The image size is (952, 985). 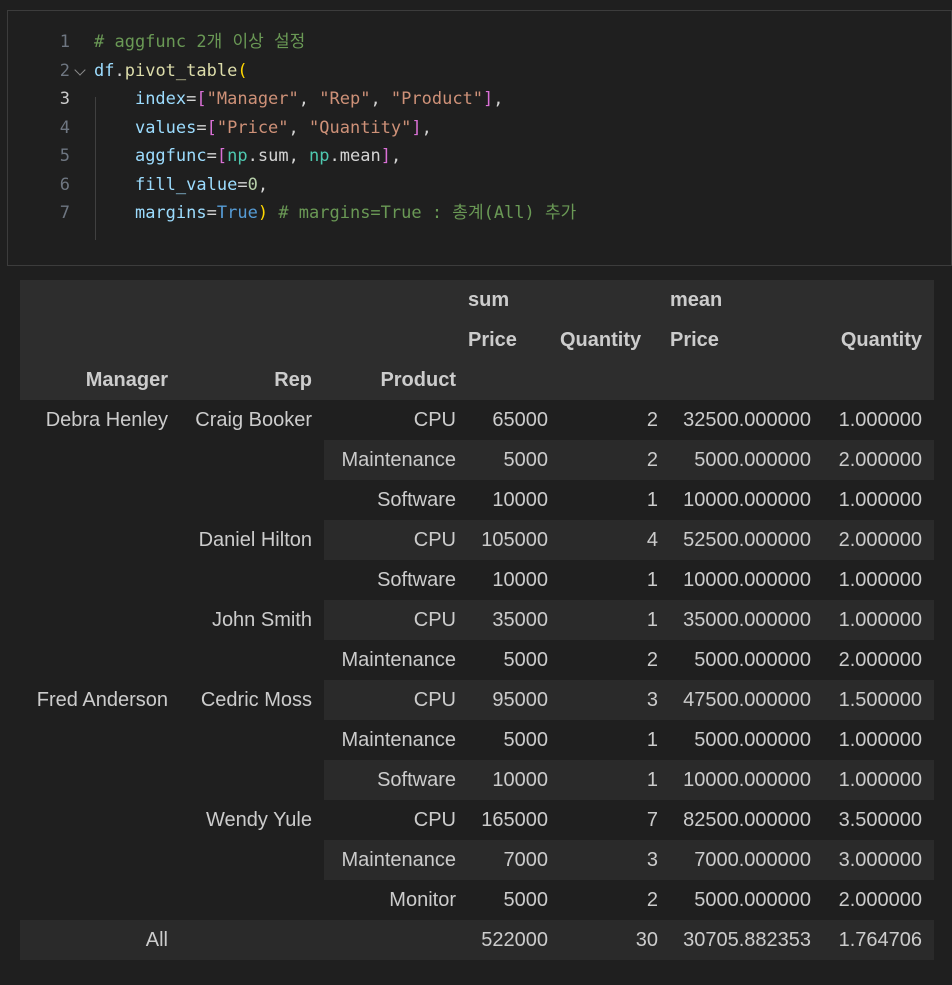 I want to click on code-token: True, so click(x=237, y=213).